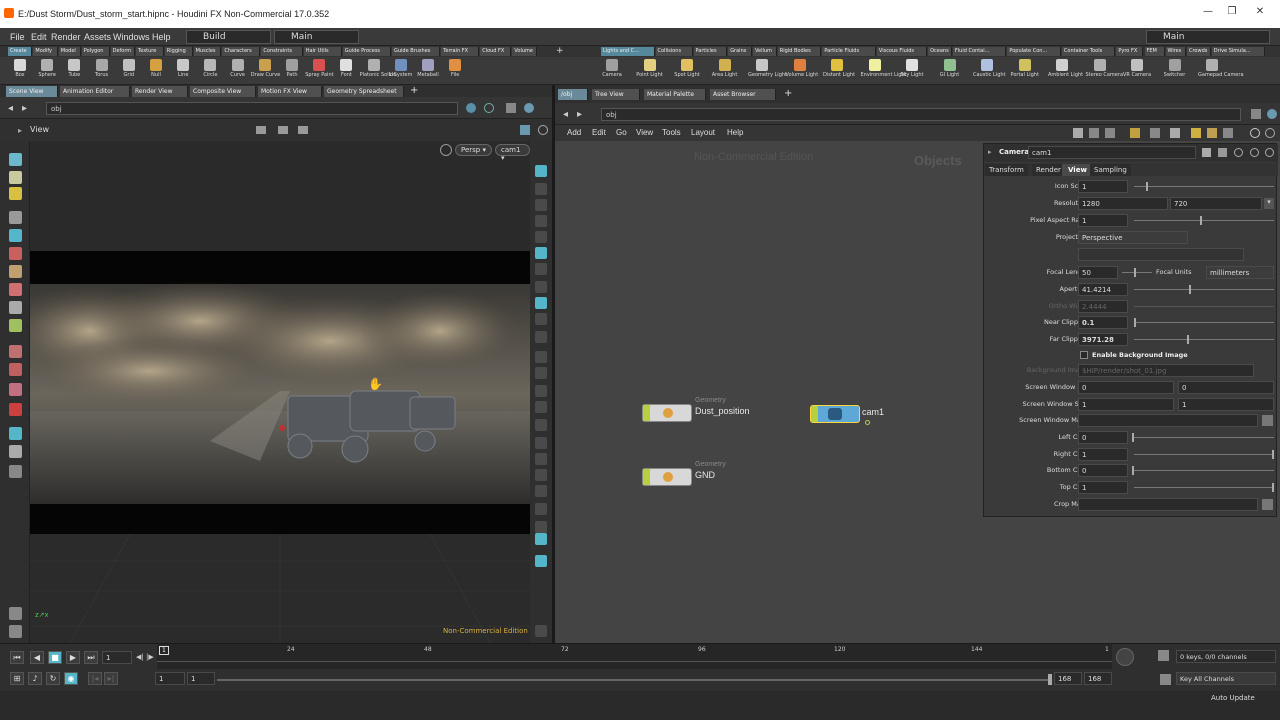 This screenshot has height=720, width=1280. What do you see at coordinates (767, 68) in the screenshot?
I see `shelf-tool-geometry-light: Geometry Light` at bounding box center [767, 68].